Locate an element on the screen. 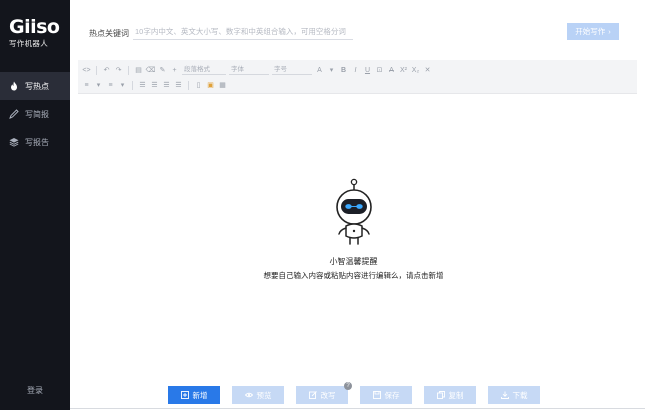 This screenshot has width=645, height=410. toolbar-row-2: ≡ ▾ ≡ ▾ ☰ ☰ ☰ ☰ ▯ ▣ ▦ is located at coordinates (154, 85).